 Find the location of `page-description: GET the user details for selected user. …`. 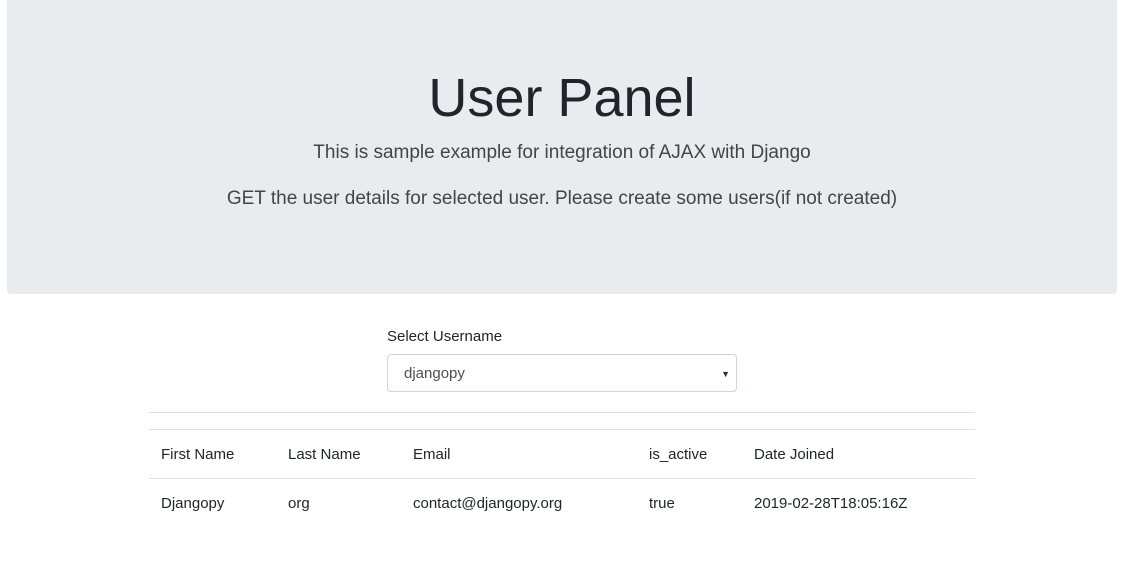

page-description: GET the user details for selected user. … is located at coordinates (562, 198).